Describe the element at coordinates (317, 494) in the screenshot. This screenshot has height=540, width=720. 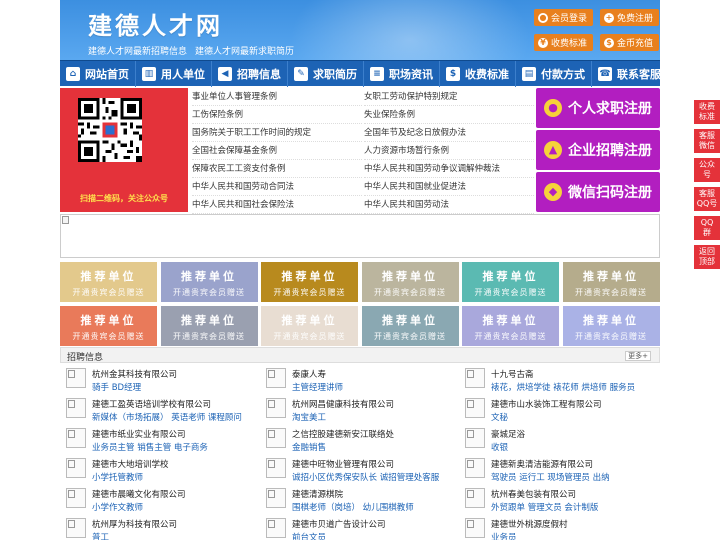
I see `company-name-link: 建德清源棋院` at that location.